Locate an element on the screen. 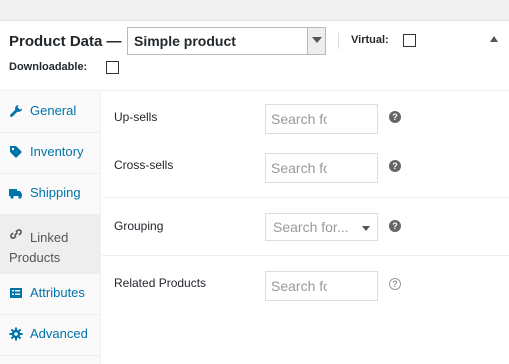 The image size is (509, 364). related-placeholder: Search fo is located at coordinates (299, 286).